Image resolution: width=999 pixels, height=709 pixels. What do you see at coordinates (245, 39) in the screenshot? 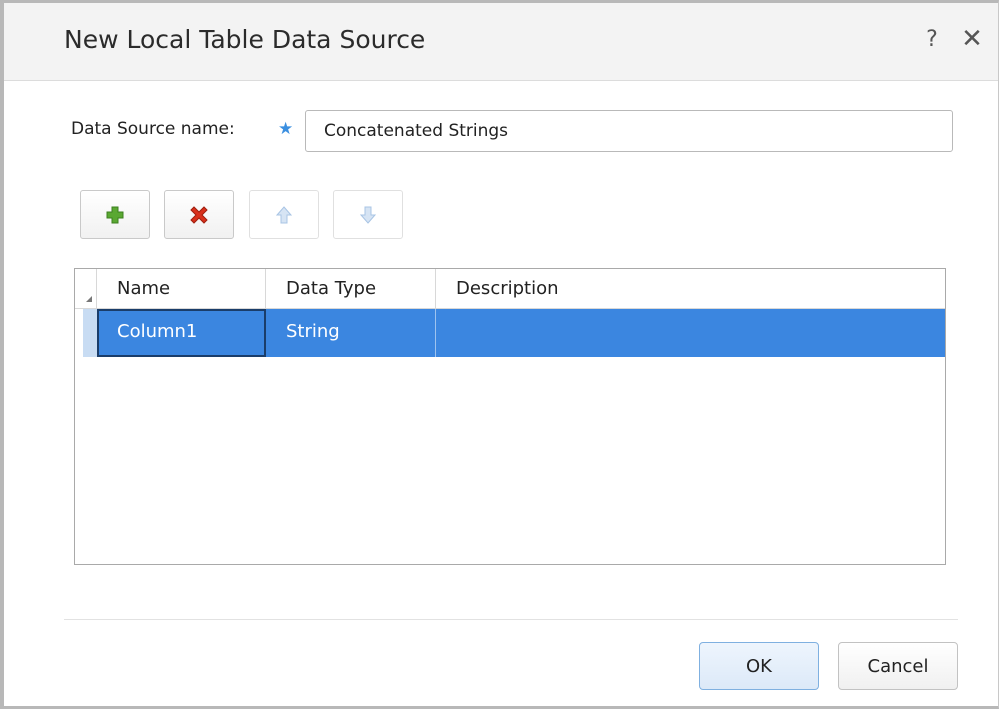
I see `dialog-title: New Local Table Data Source` at bounding box center [245, 39].